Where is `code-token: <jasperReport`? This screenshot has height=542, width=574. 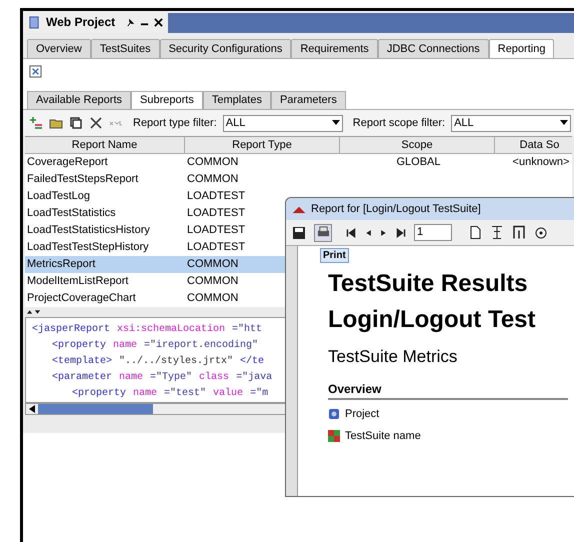 code-token: <jasperReport is located at coordinates (71, 329).